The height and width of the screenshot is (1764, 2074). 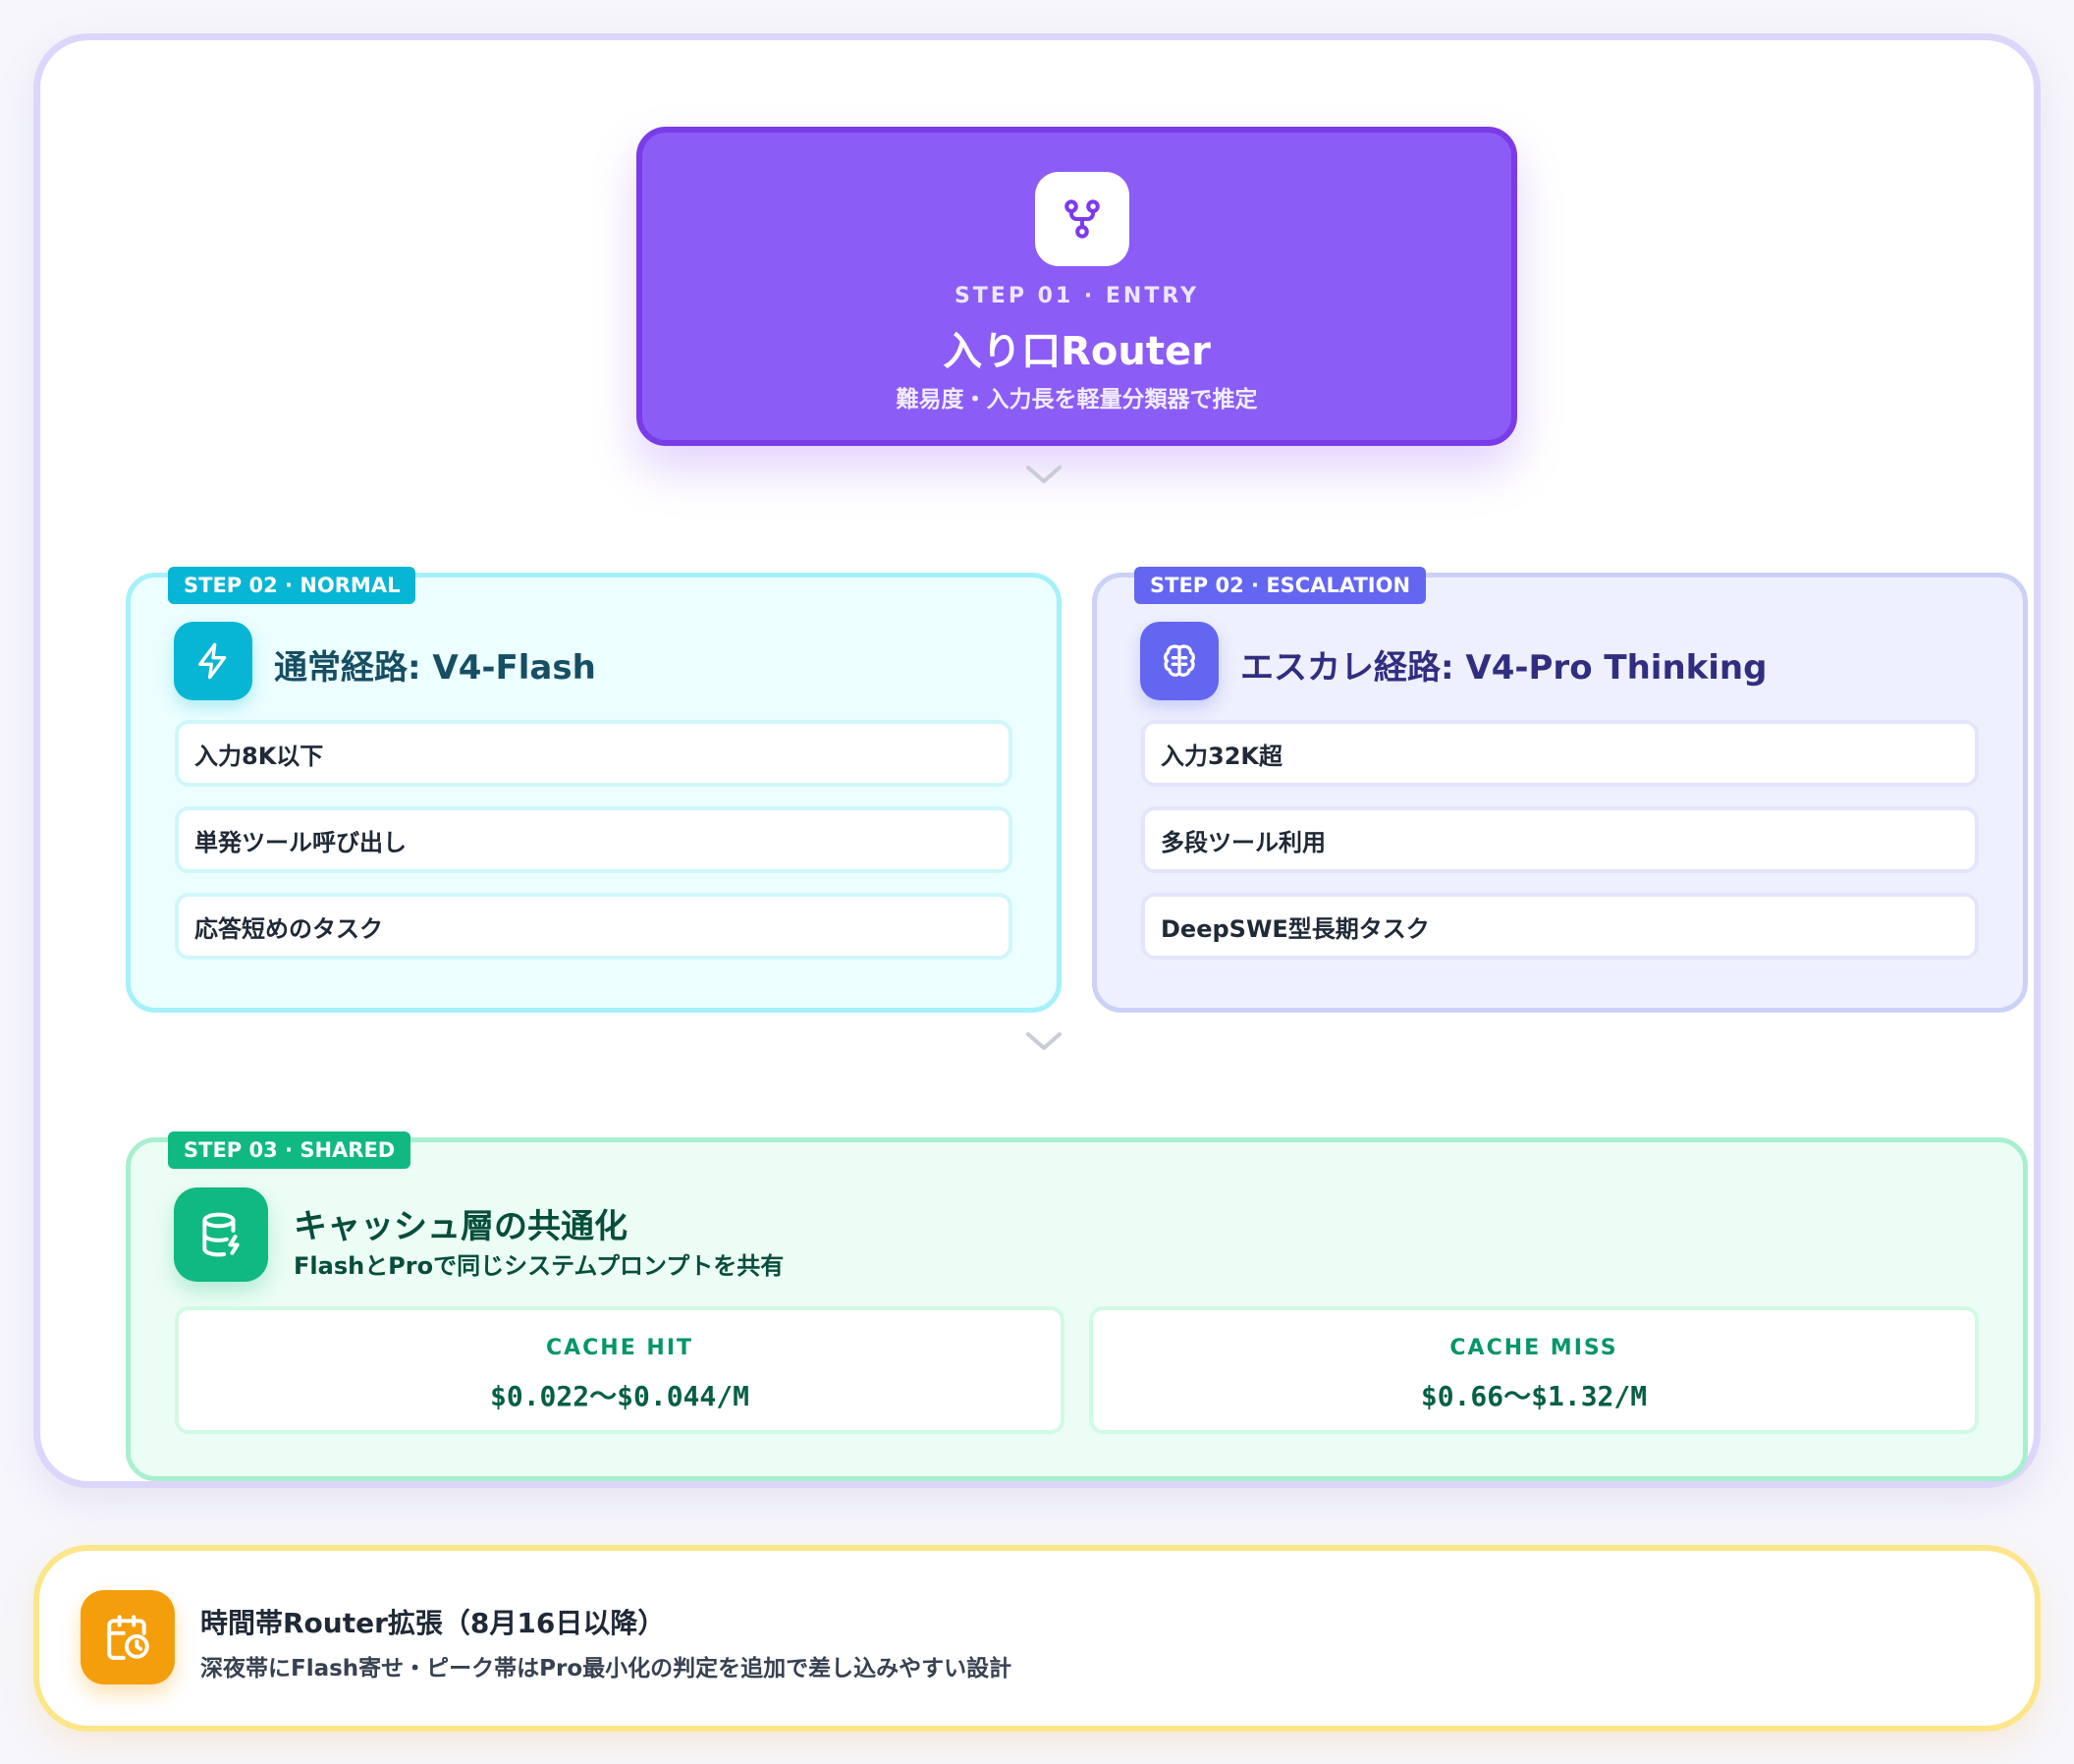 I want to click on escalation-condition-item: DeepSWE型長期タスク, so click(x=1560, y=926).